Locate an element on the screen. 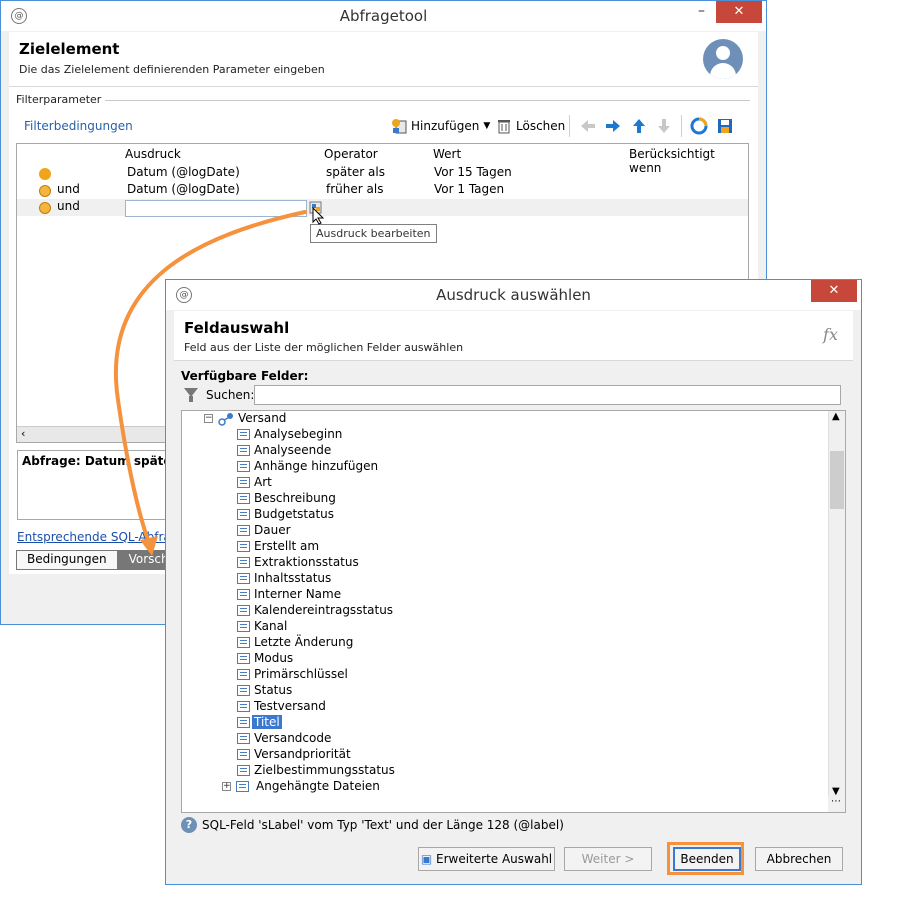  tree-item: Versandpriorität is located at coordinates (337, 755).